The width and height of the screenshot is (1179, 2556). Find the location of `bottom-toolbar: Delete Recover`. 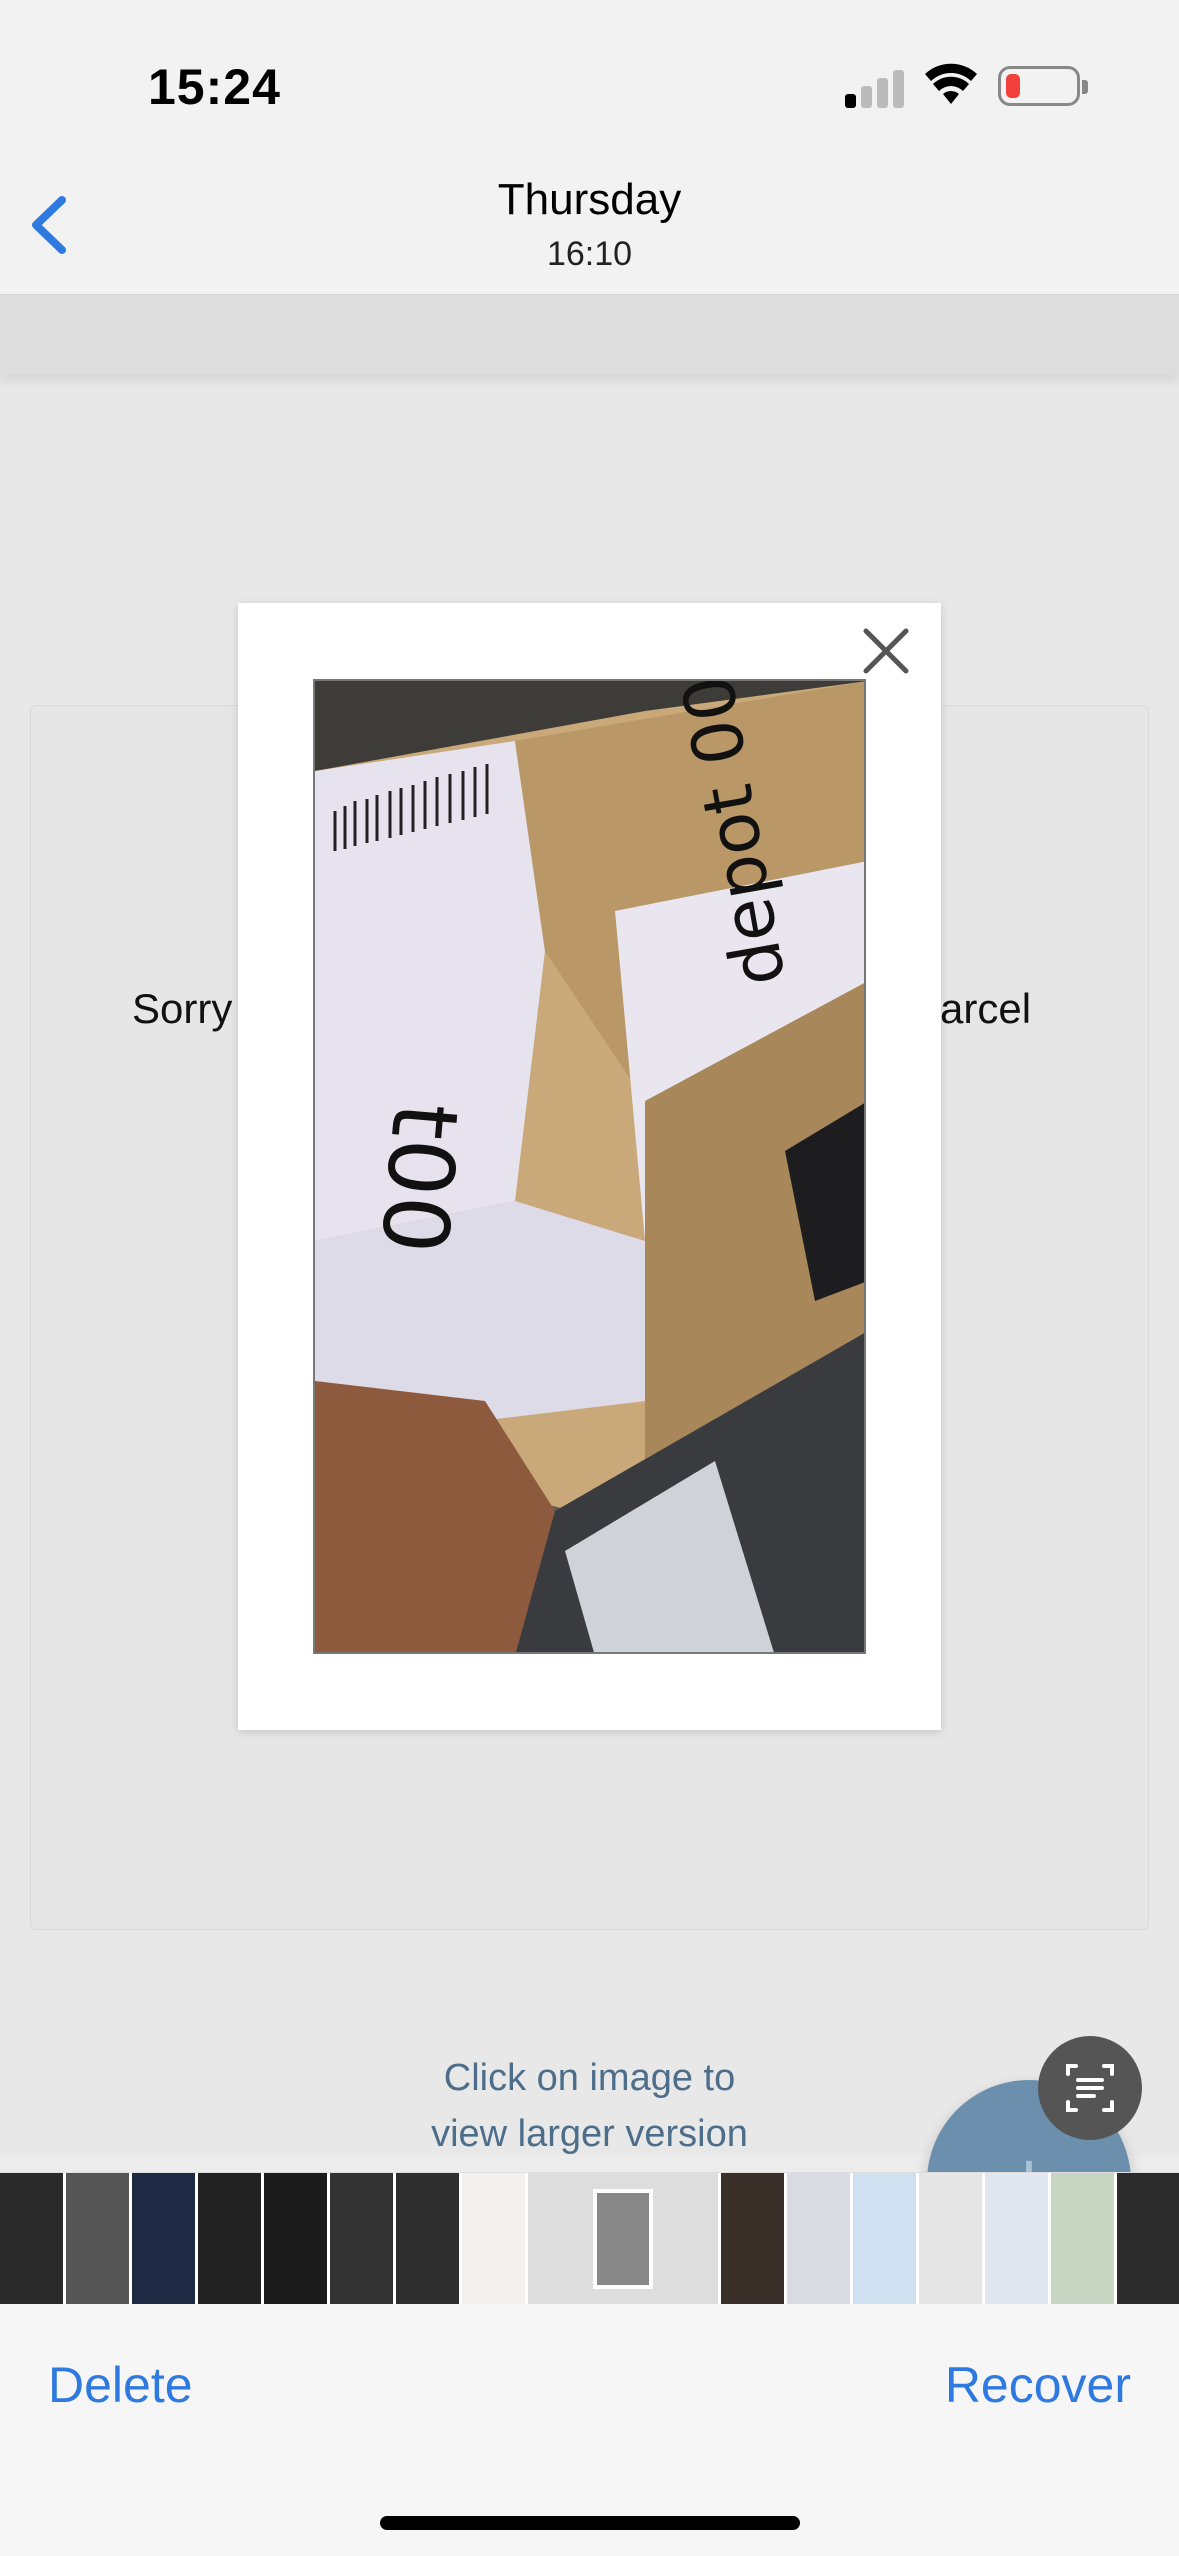

bottom-toolbar: Delete Recover is located at coordinates (589, 2430).